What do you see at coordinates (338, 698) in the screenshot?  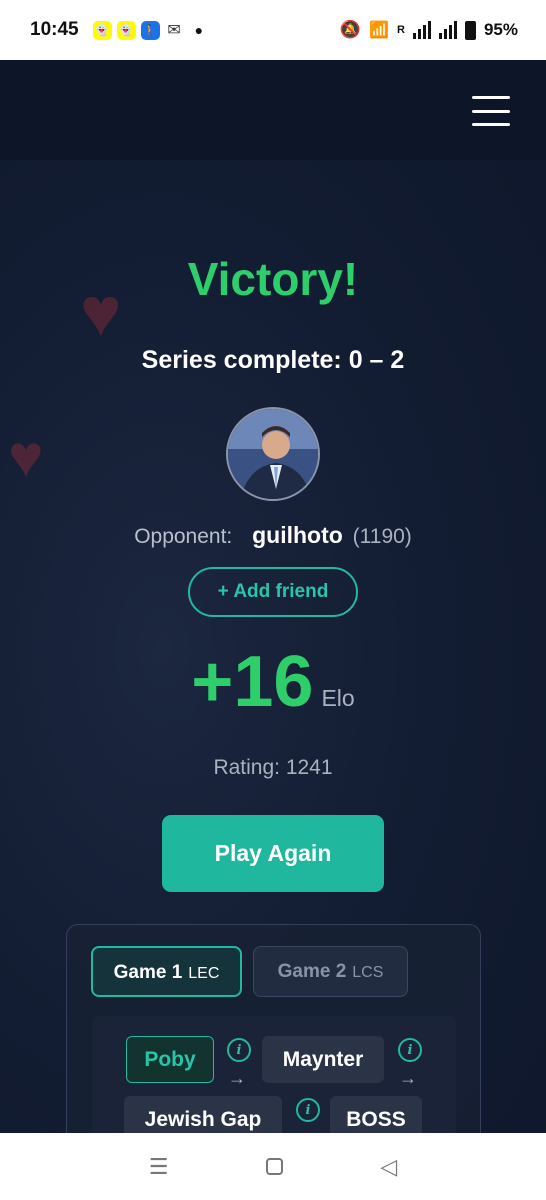 I see `elo-unit: Elo` at bounding box center [338, 698].